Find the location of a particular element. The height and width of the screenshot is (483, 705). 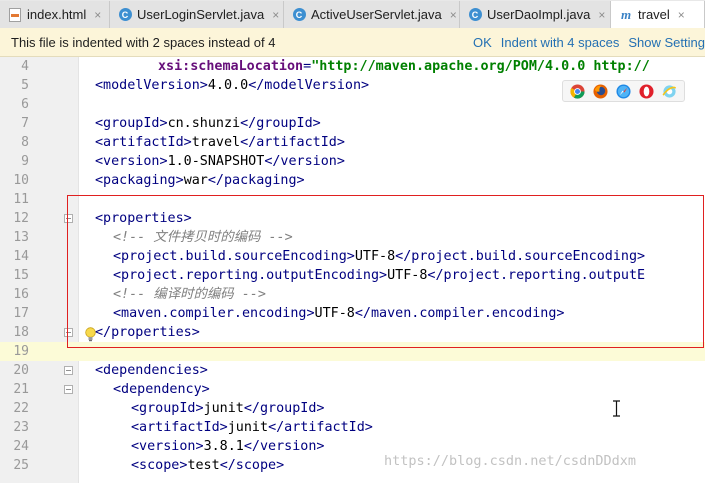

browser-preview-toolbar is located at coordinates (623, 91).